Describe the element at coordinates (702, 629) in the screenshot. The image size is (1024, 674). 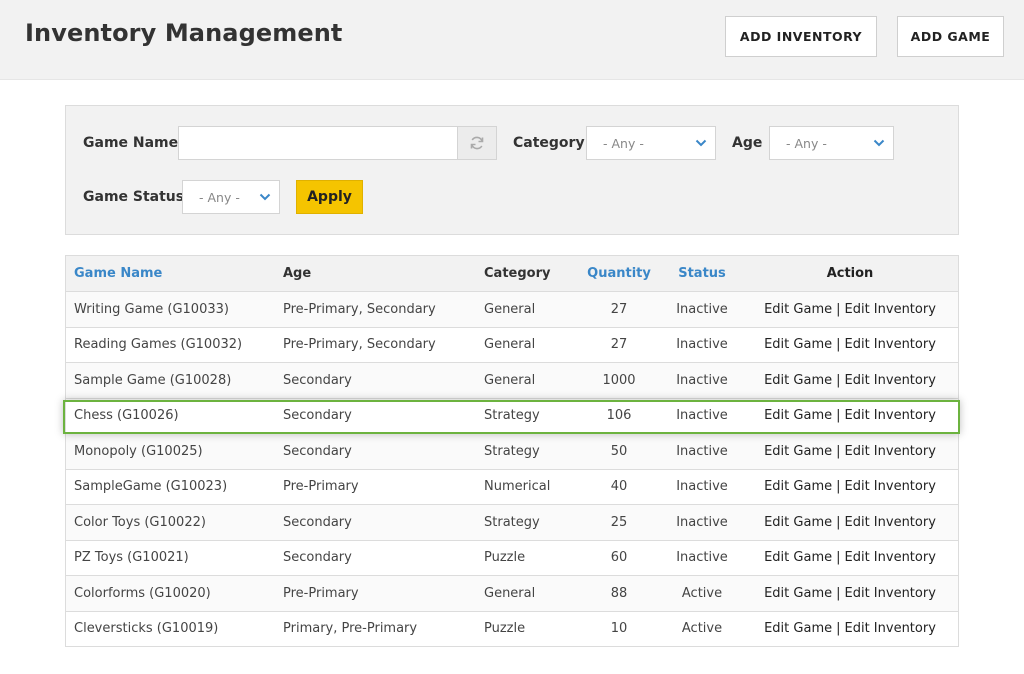
I see `cell-status: Active` at that location.